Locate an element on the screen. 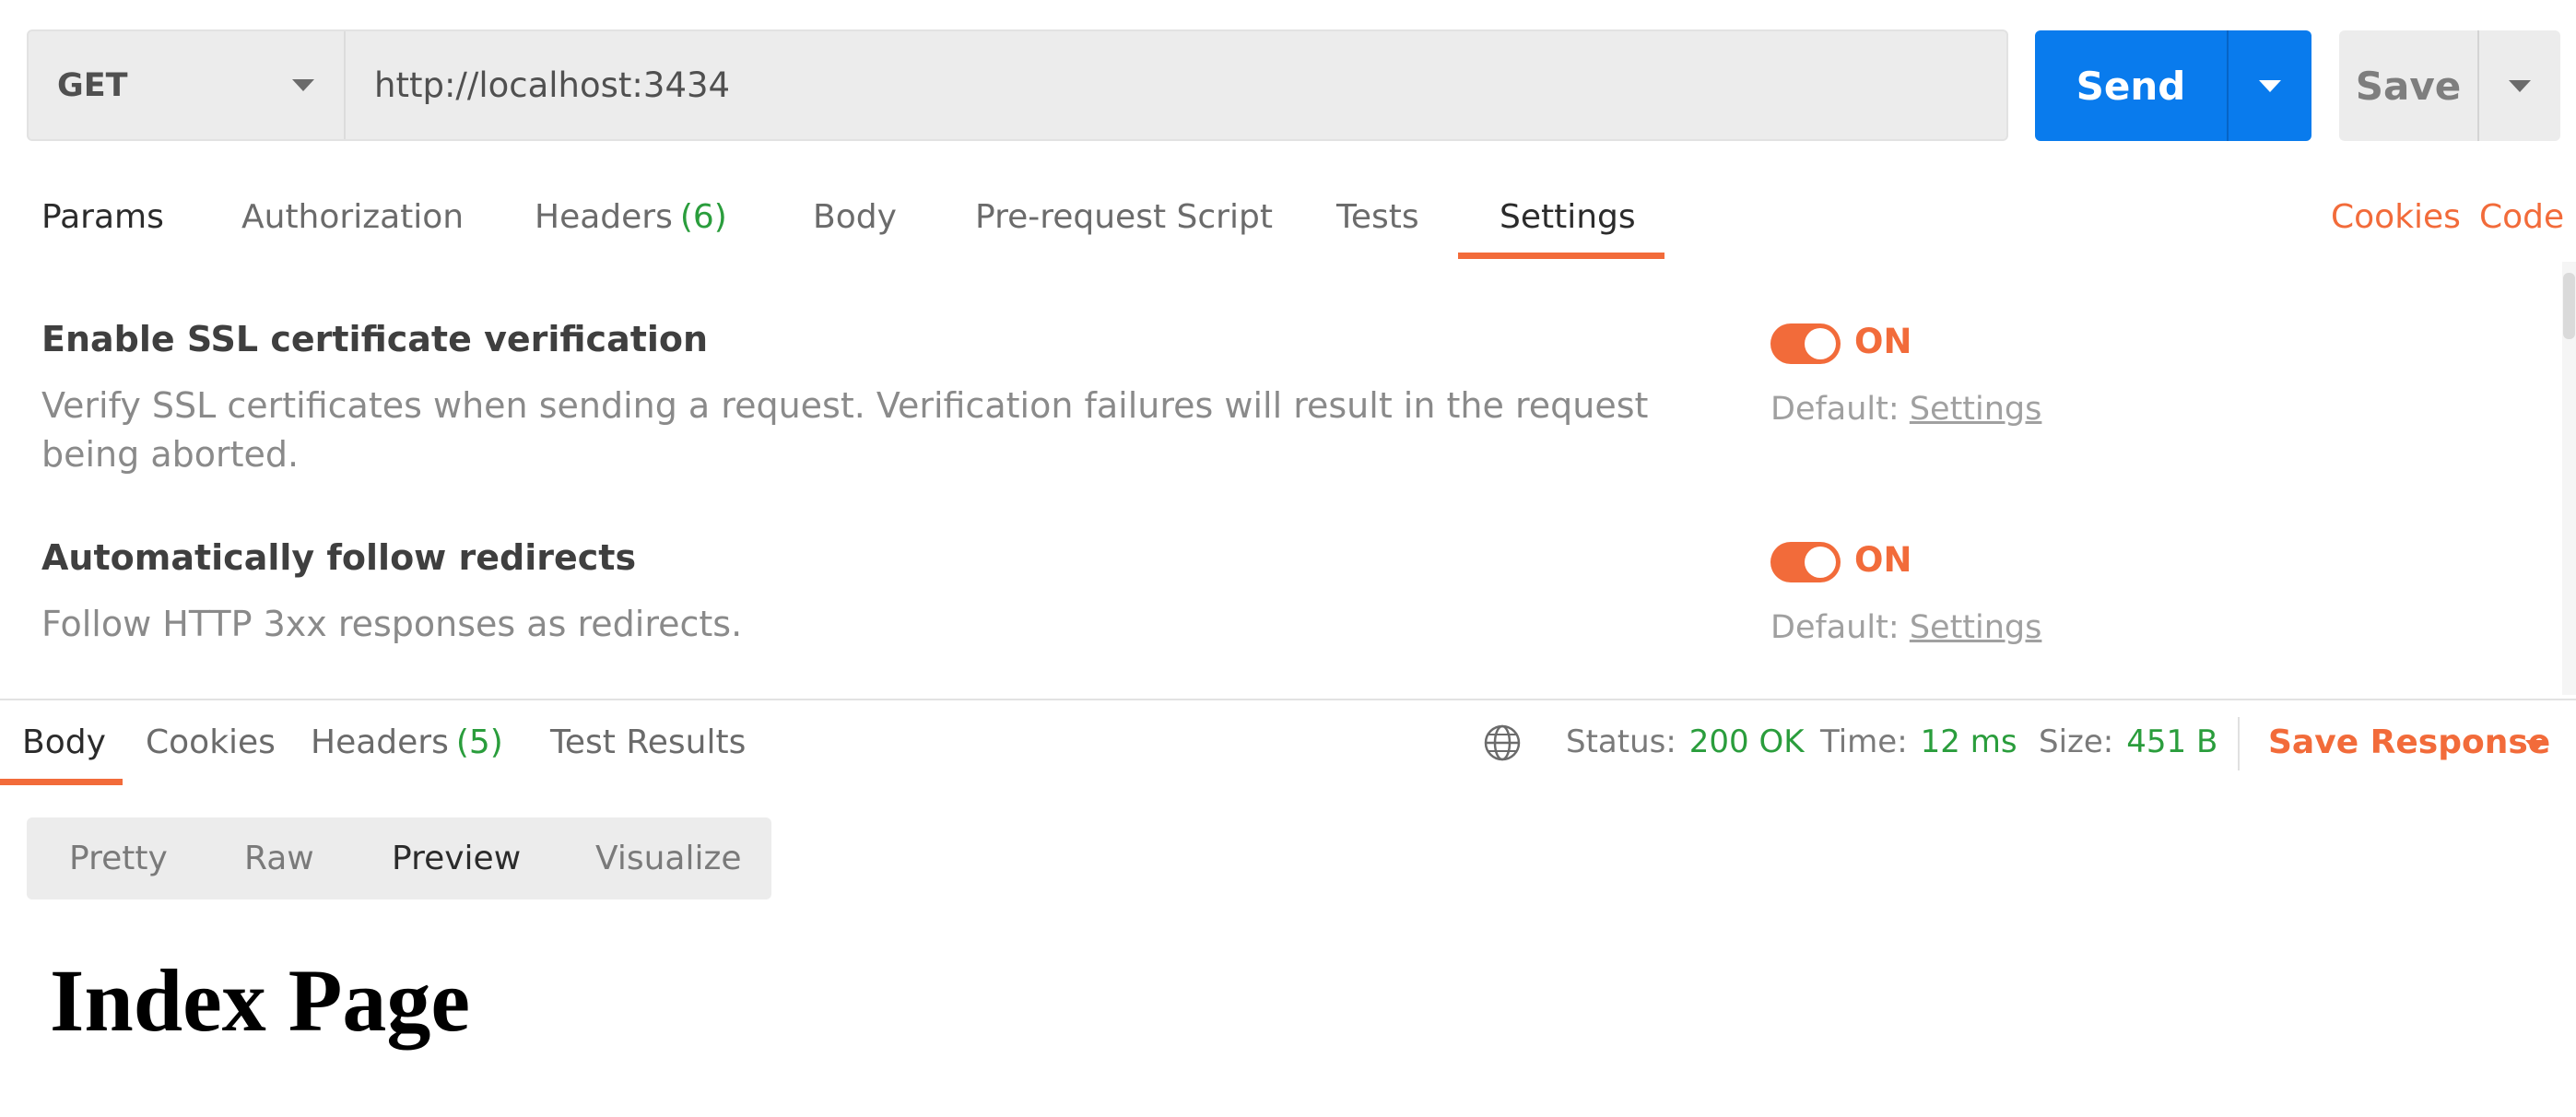 The image size is (2576, 1117). view-mode-preview: Preview is located at coordinates (456, 858).